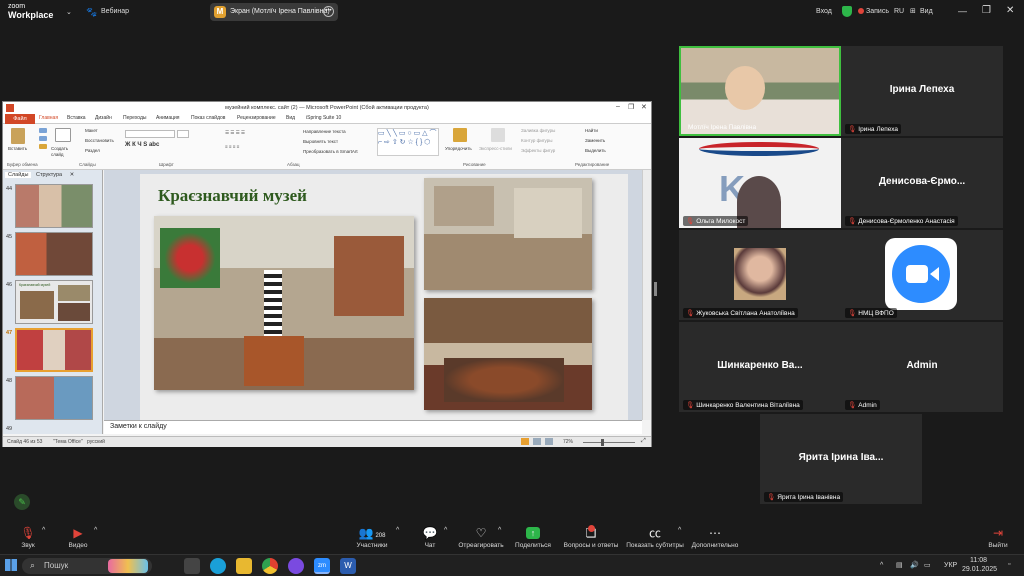 The width and height of the screenshot is (1024, 576). What do you see at coordinates (330, 151) in the screenshot?
I see `smartart-button: Преобразовать в SmartArt` at bounding box center [330, 151].